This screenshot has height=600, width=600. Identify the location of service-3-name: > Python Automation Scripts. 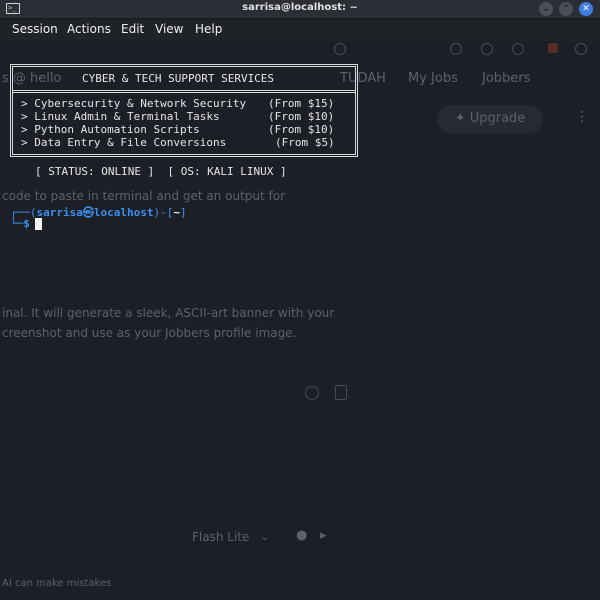
(110, 129).